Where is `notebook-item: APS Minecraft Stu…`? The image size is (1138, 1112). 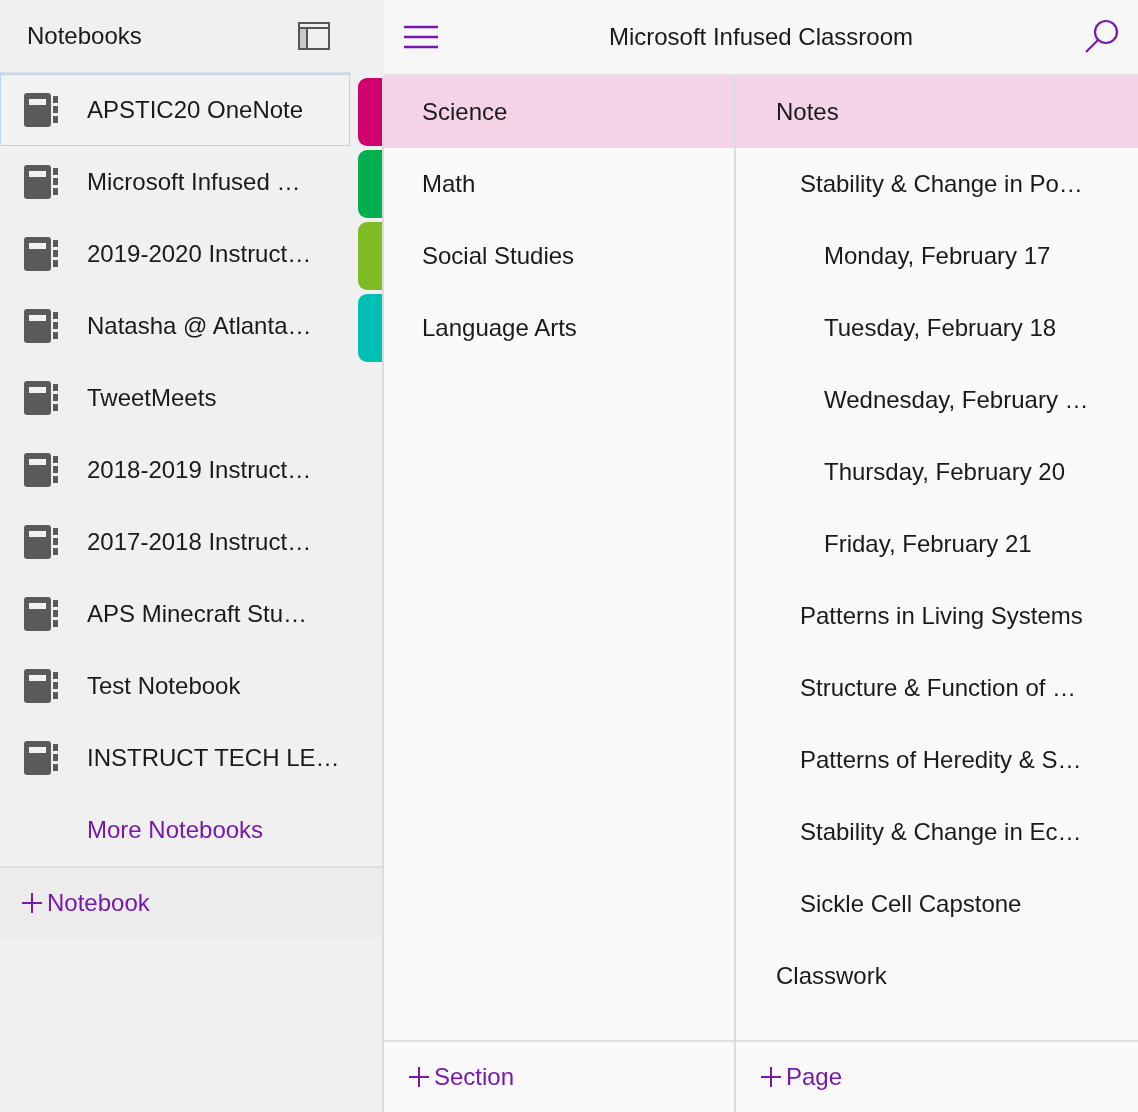
notebook-item: APS Minecraft Stu… is located at coordinates (175, 614).